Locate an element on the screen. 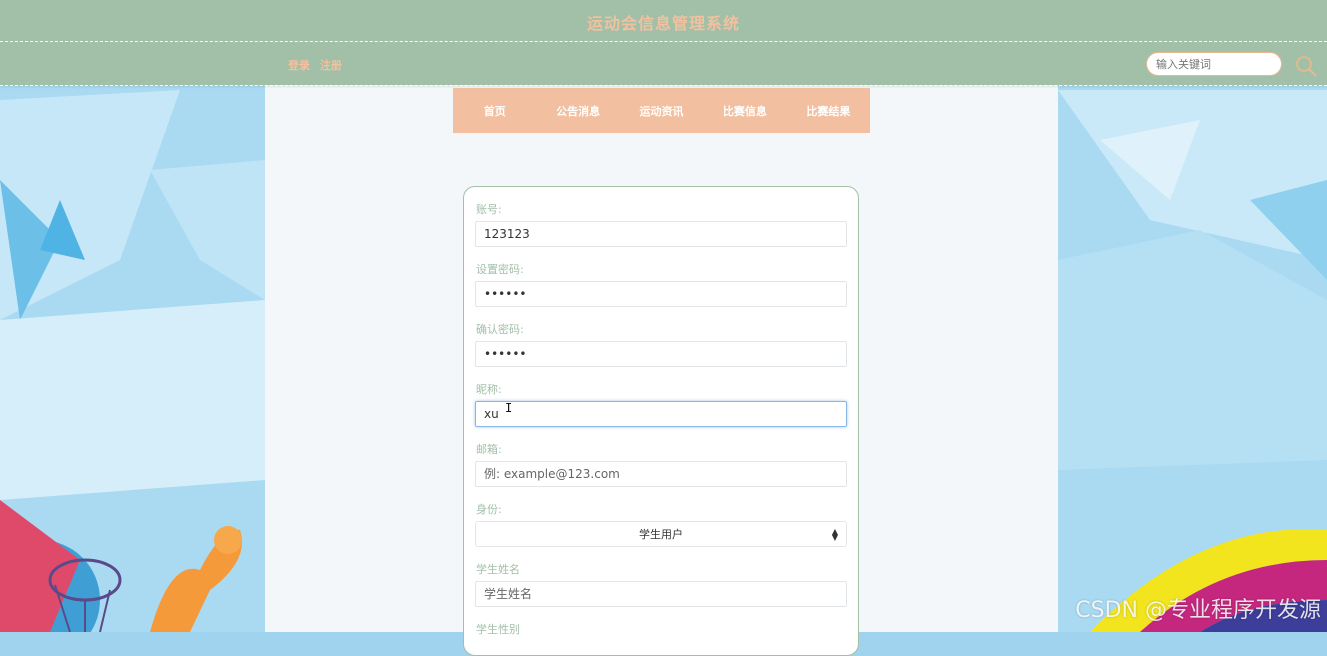 This screenshot has width=1327, height=656. header-divider is located at coordinates (663, 41).